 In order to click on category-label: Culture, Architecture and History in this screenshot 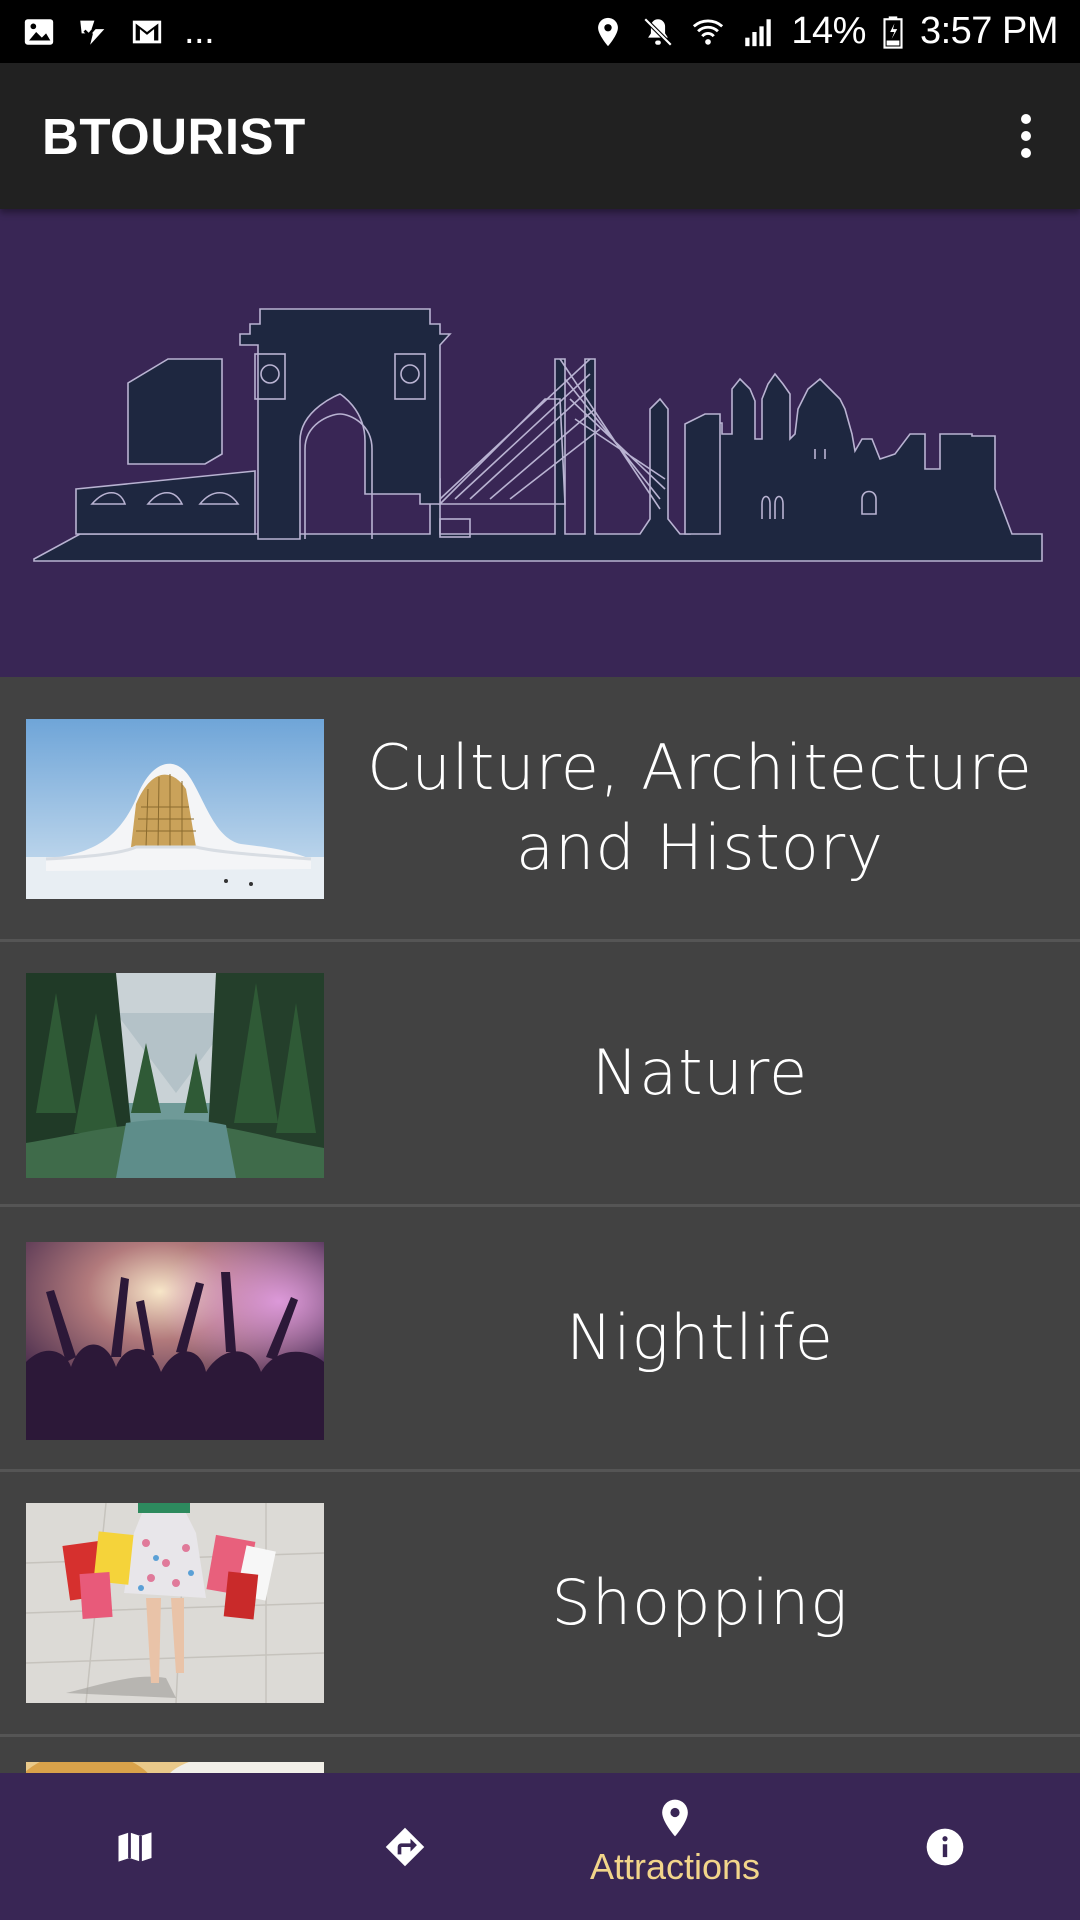, I will do `click(700, 807)`.